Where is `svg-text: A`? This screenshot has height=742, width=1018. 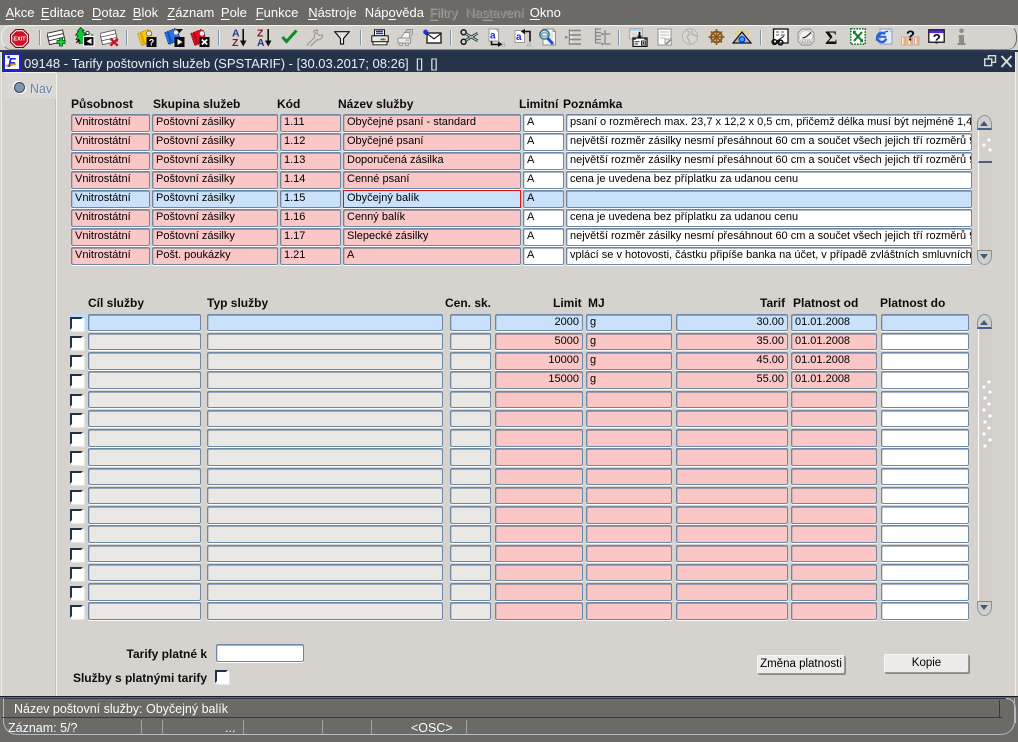
svg-text: A is located at coordinates (261, 42).